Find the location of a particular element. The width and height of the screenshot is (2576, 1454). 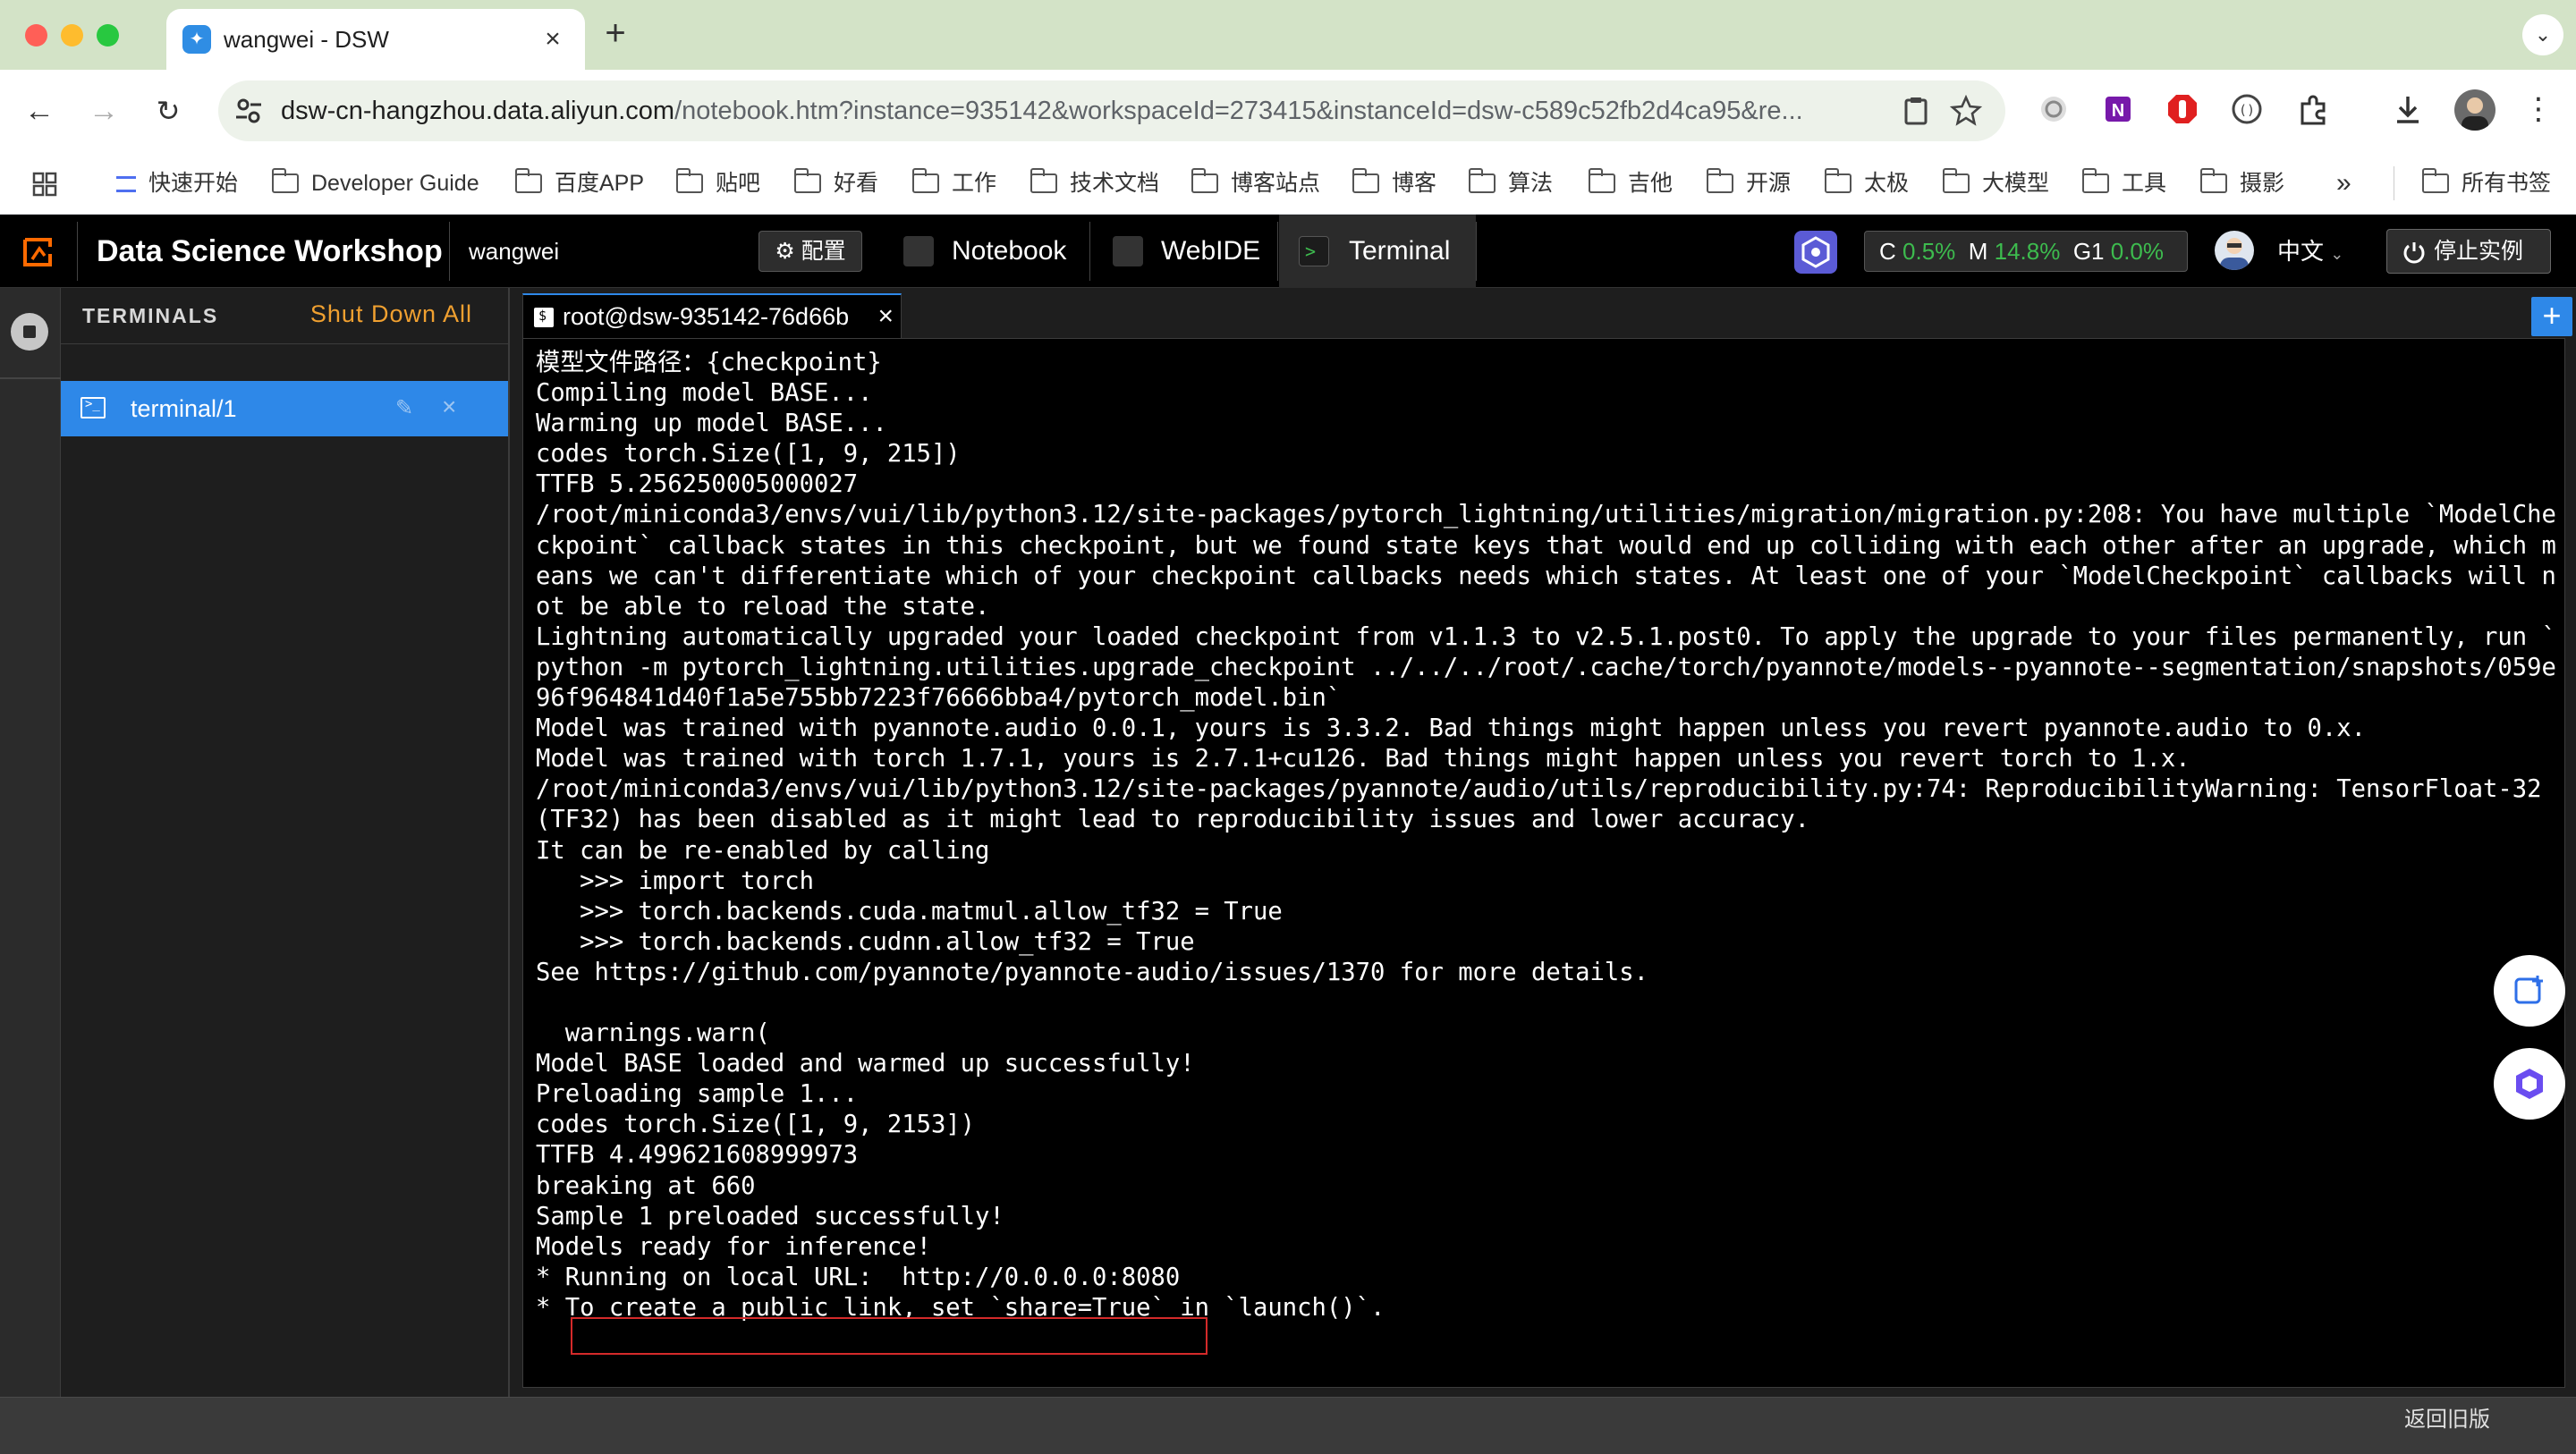

onenote-extension-icon: N is located at coordinates (2118, 109).